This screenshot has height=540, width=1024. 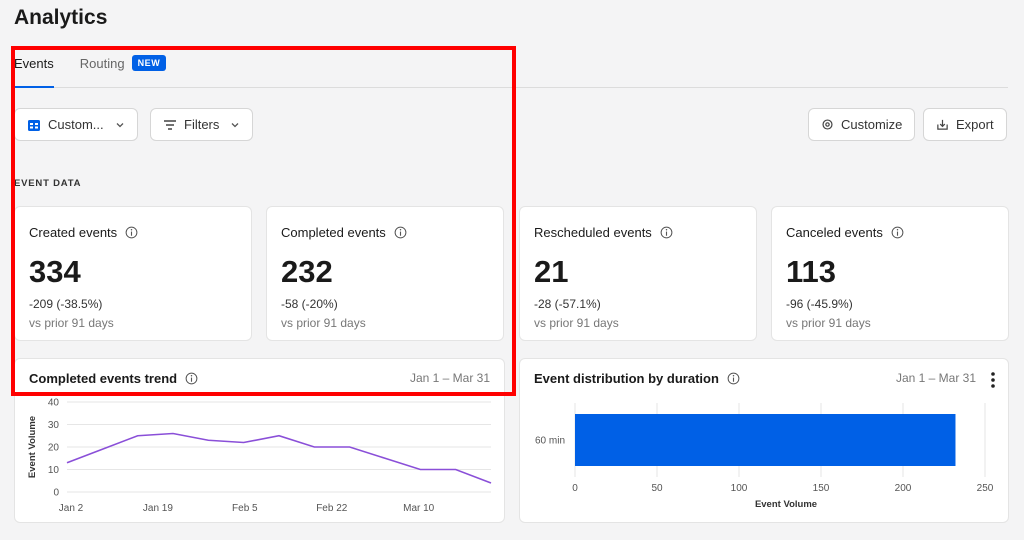 I want to click on tab-events: Events, so click(x=34, y=67).